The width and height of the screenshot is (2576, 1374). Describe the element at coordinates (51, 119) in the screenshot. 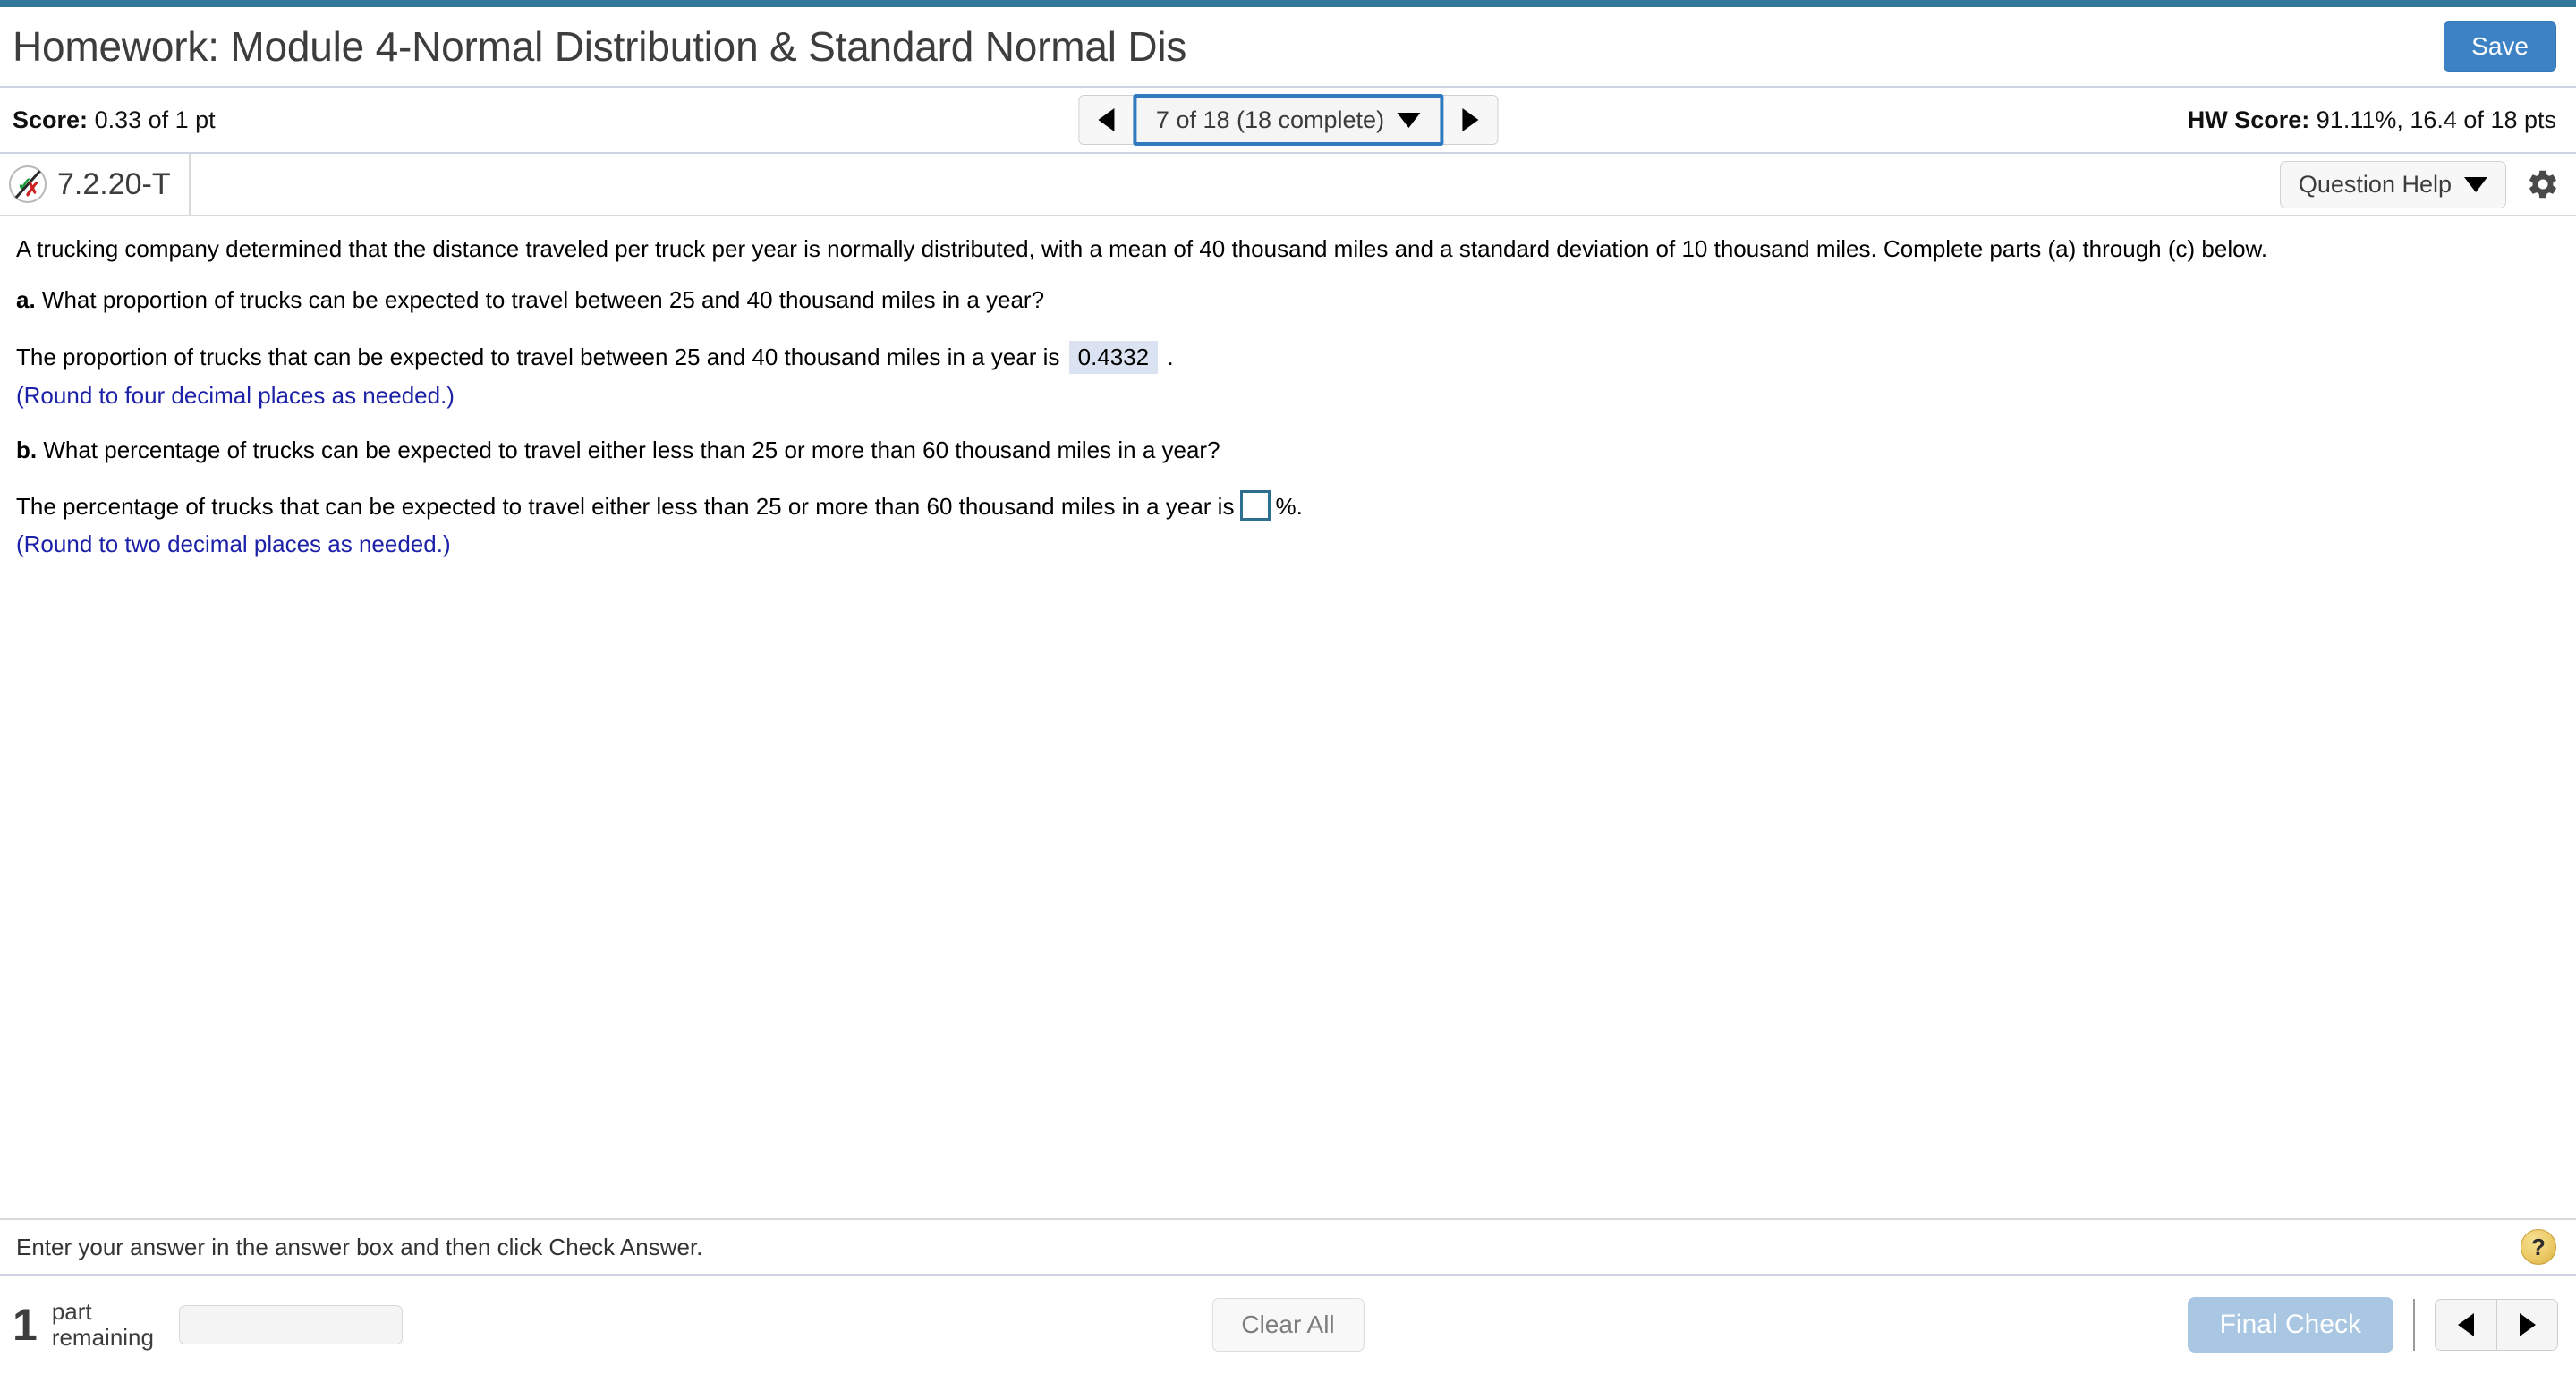

I see `score-label: Score:` at that location.